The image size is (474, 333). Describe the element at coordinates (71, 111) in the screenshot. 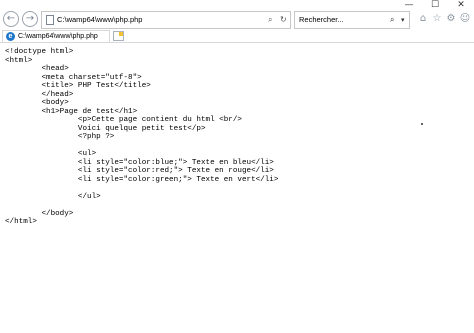

I see `code-line: <h1>Page de test</h1>` at that location.